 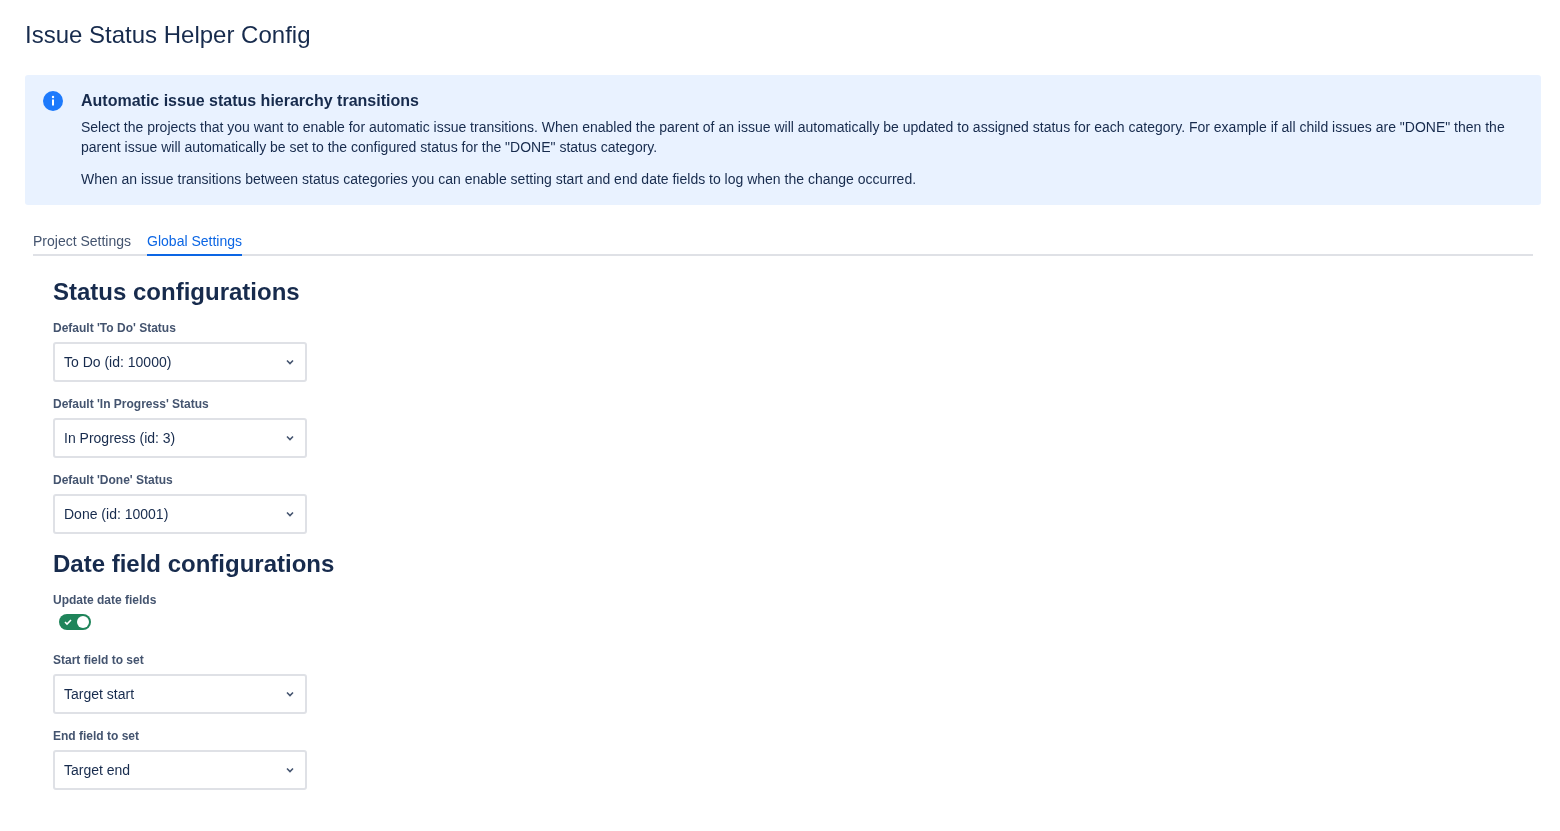 I want to click on tab: Global Settings, so click(x=194, y=243).